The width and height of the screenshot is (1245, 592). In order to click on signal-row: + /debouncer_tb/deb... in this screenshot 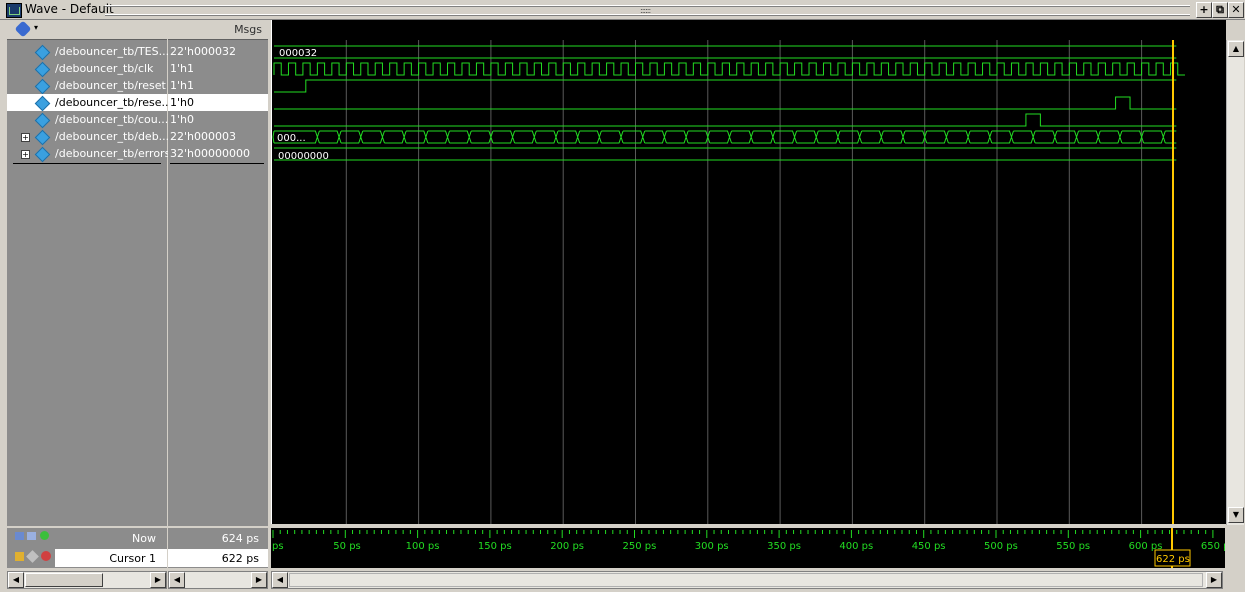, I will do `click(88, 137)`.